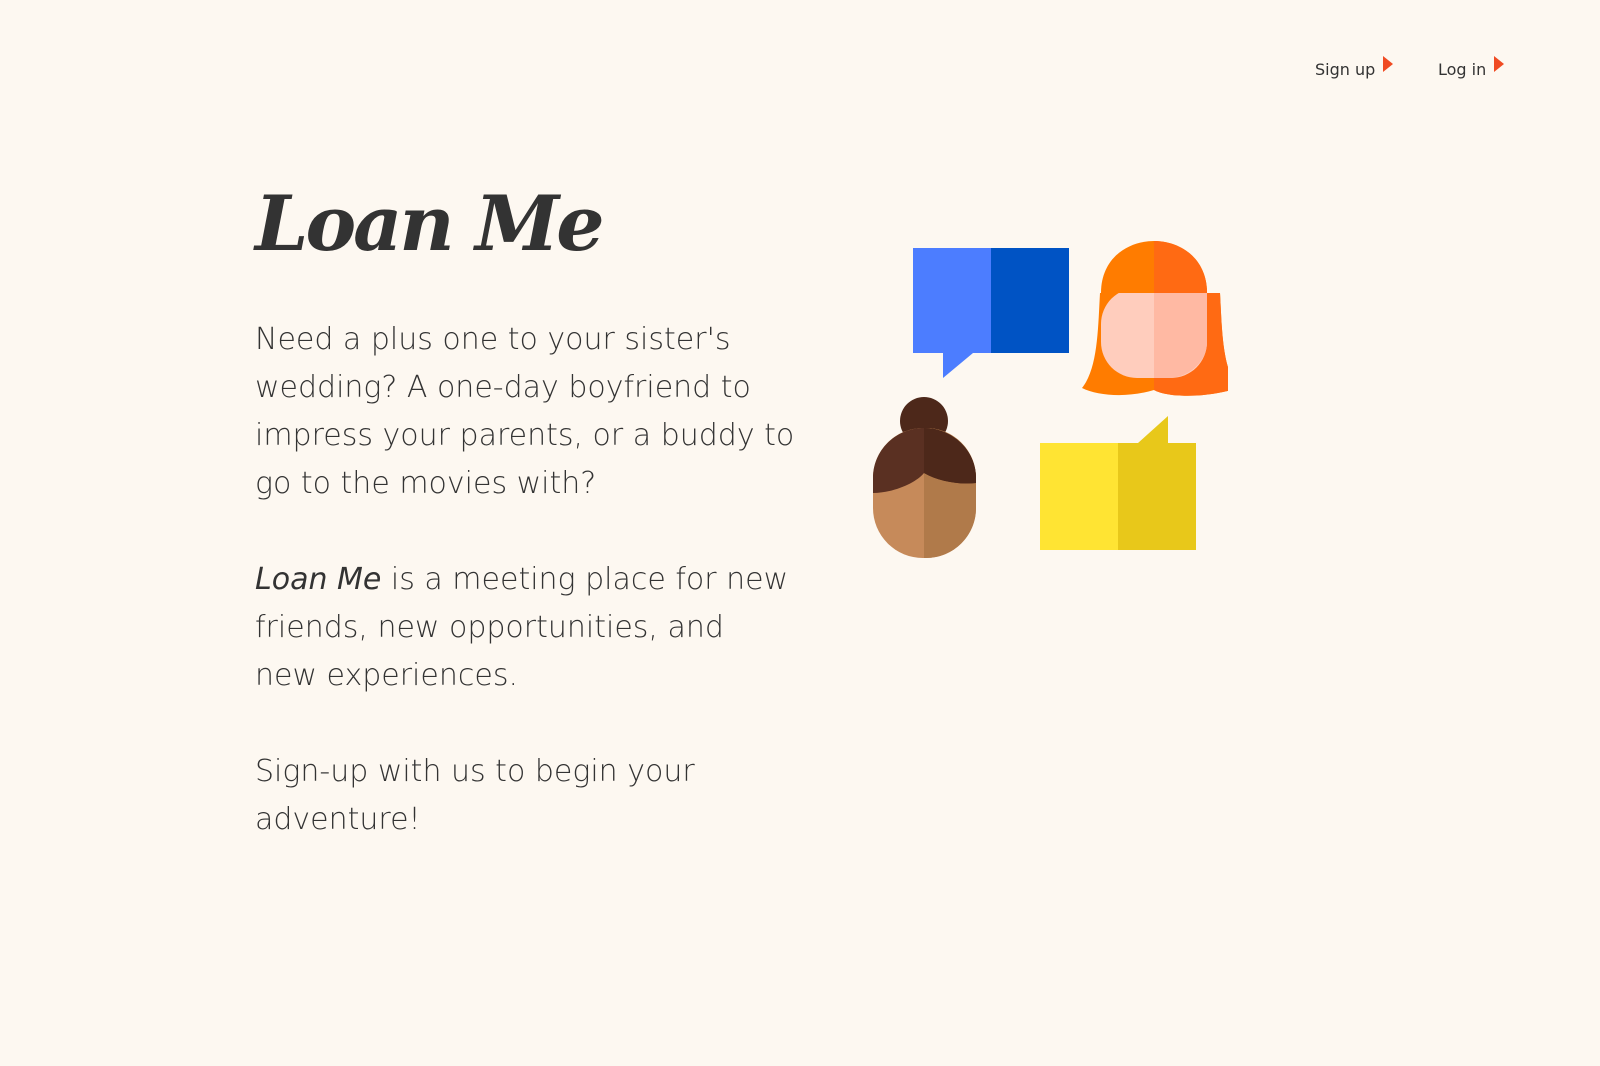  I want to click on login-link: Log in, so click(1471, 67).